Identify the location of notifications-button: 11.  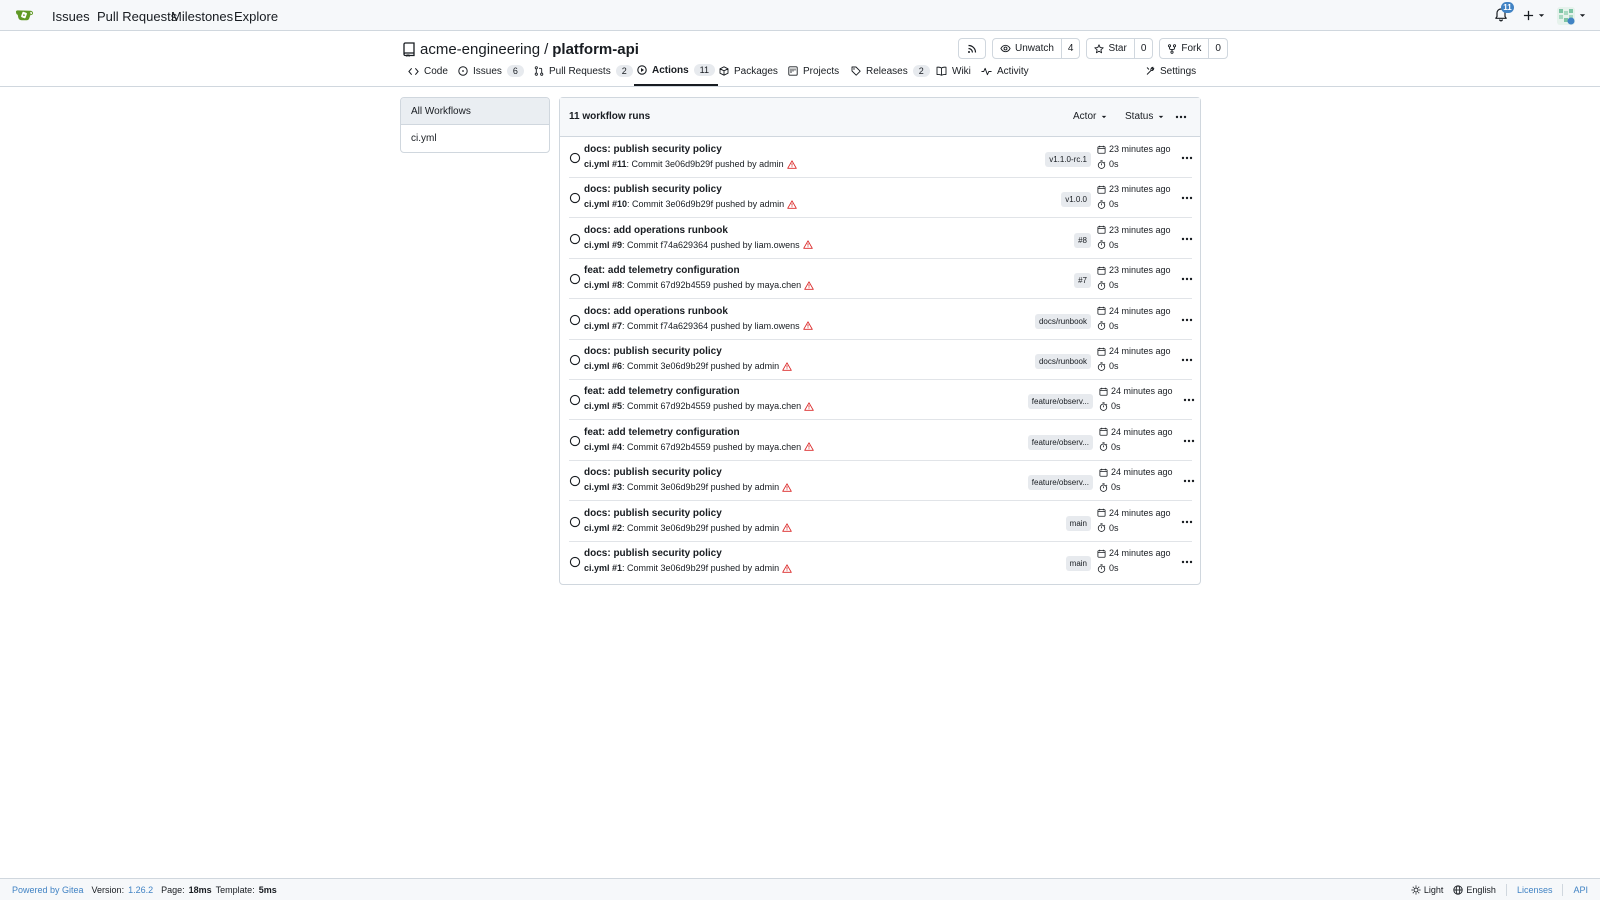
(1503, 13).